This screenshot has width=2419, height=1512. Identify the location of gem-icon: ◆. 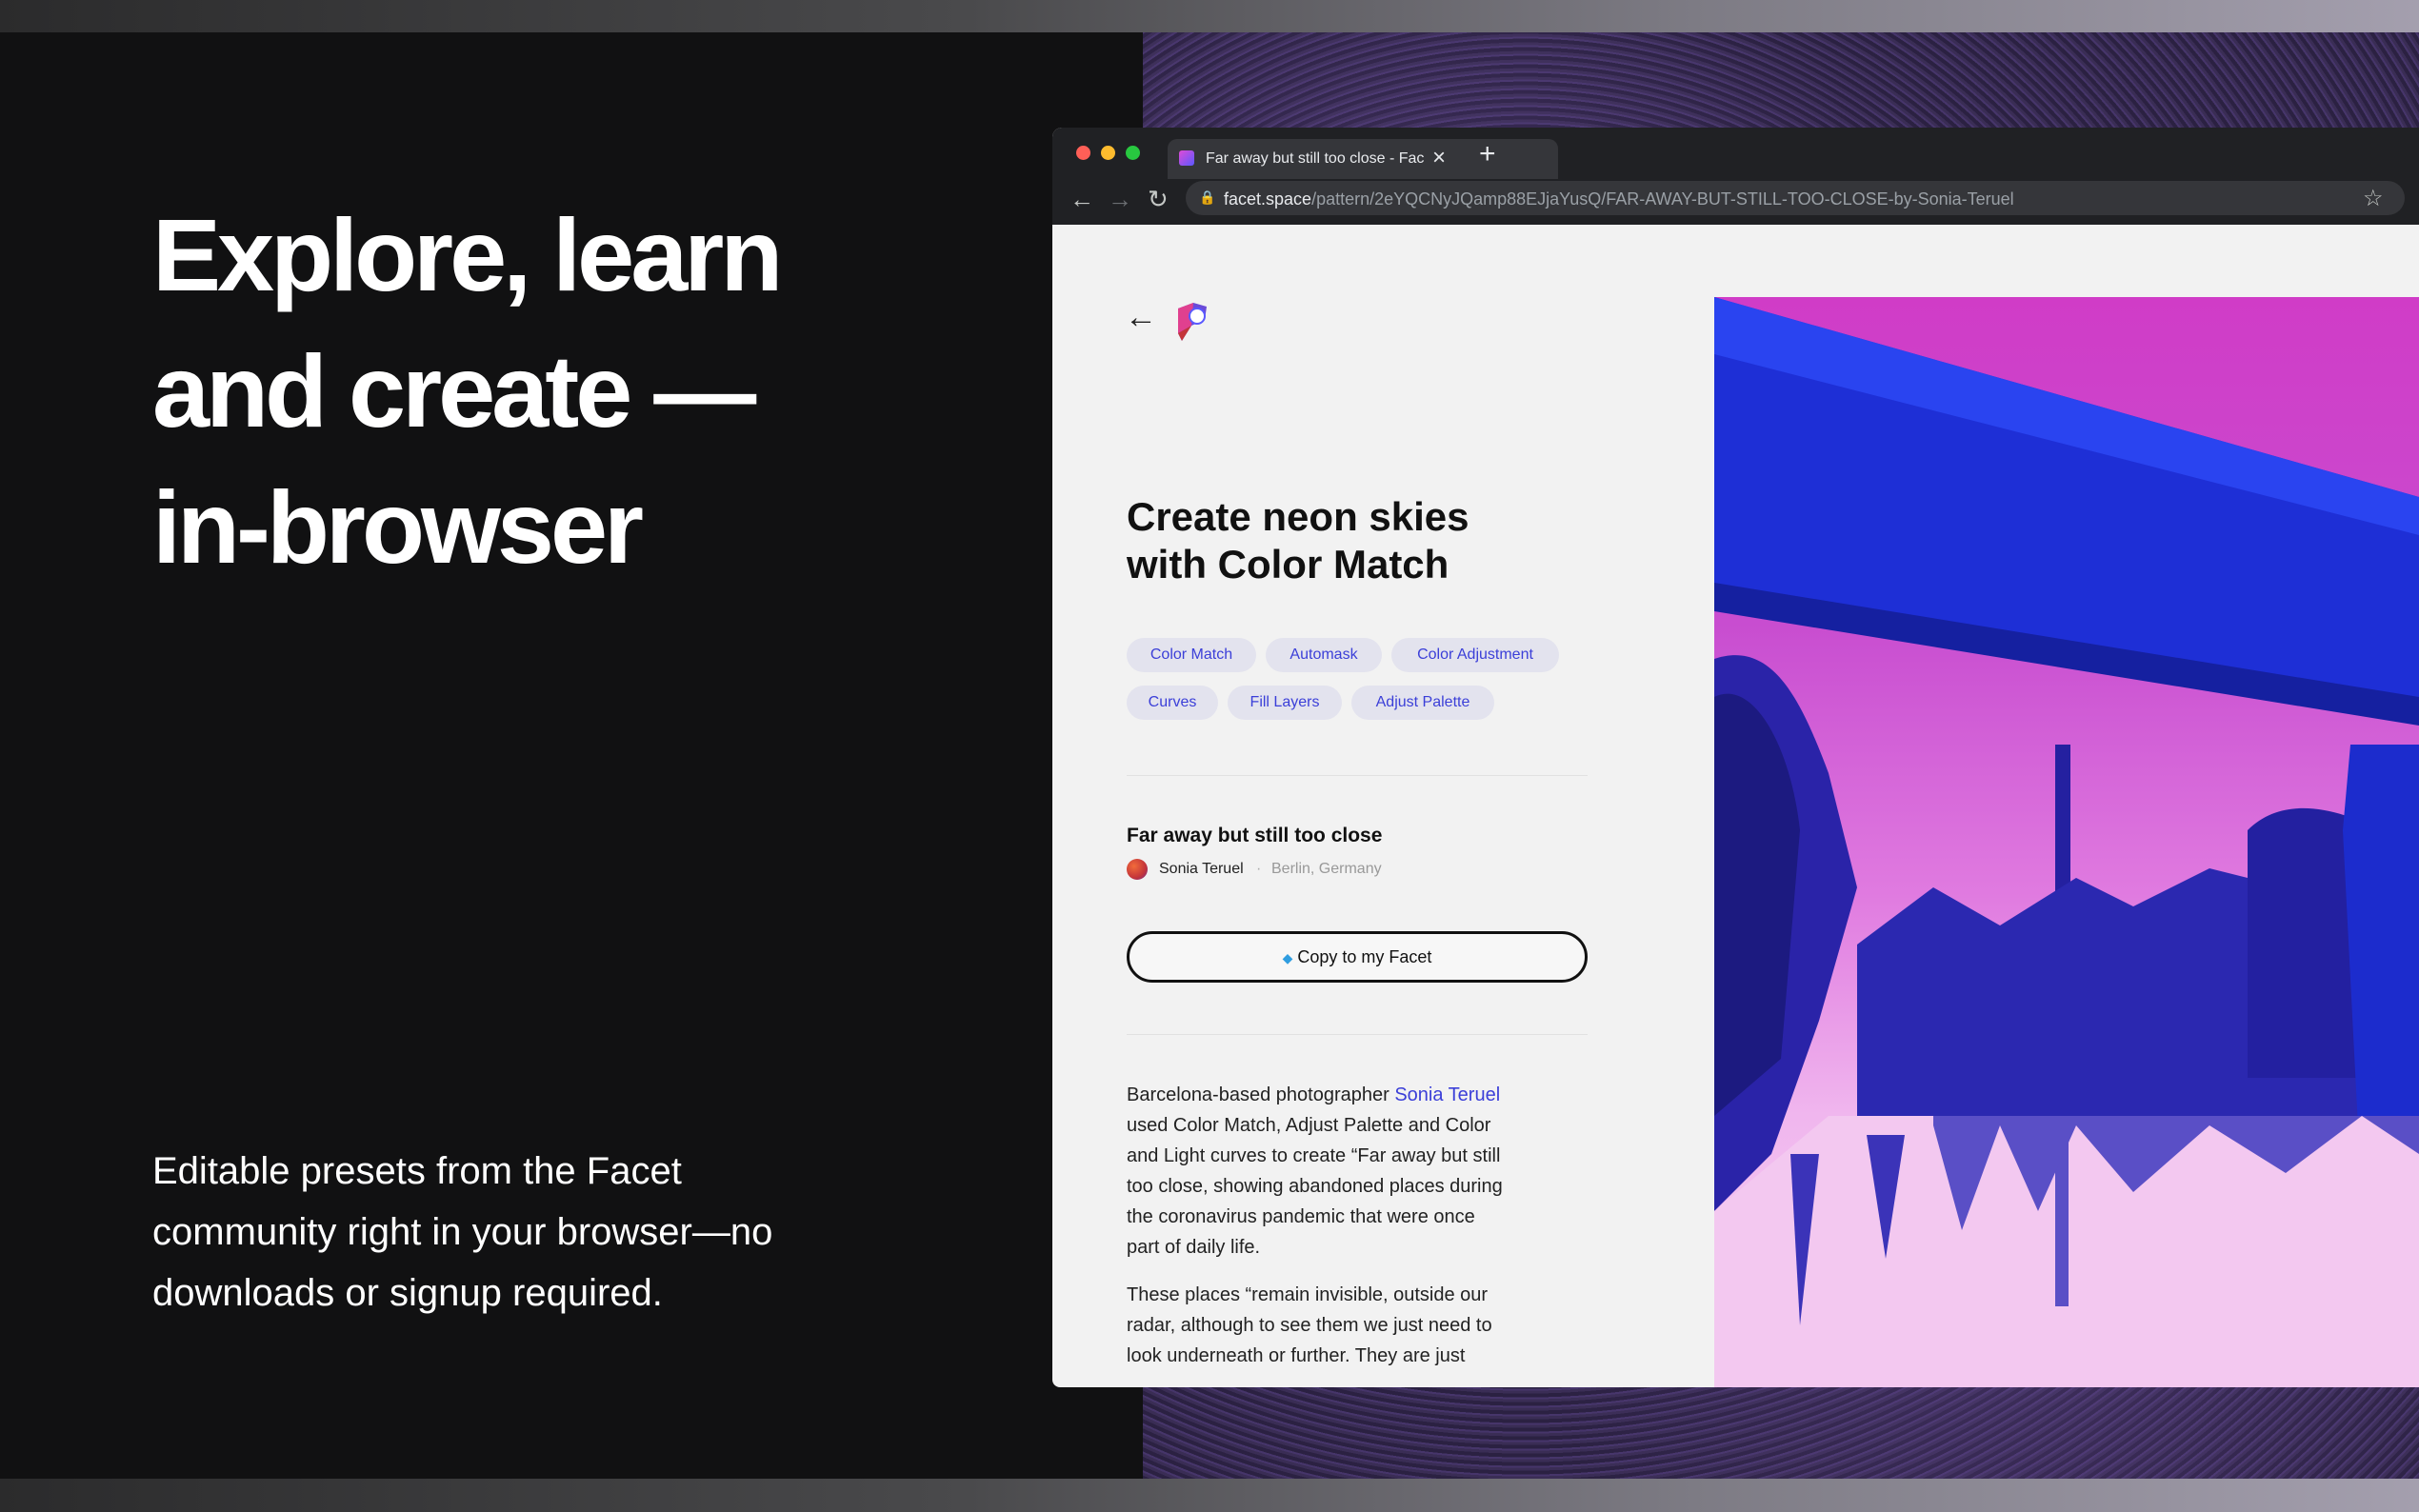
(1287, 957).